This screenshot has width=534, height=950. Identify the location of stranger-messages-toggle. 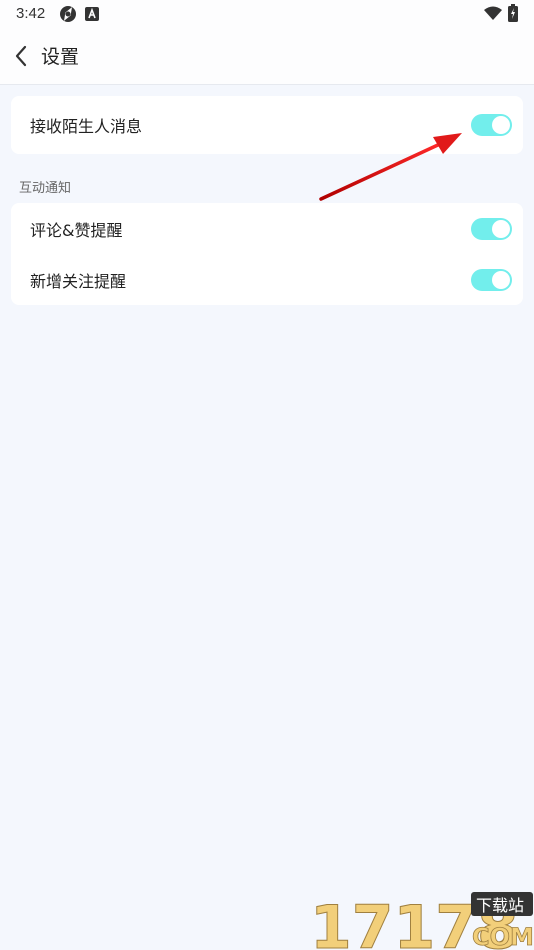
(491, 125).